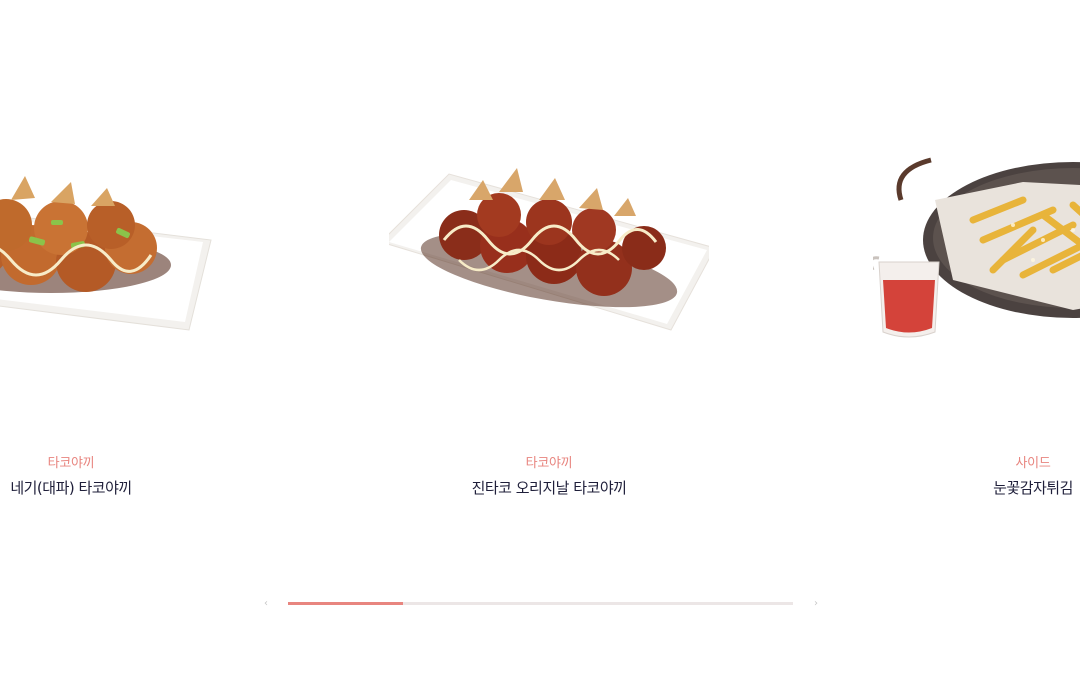 The image size is (1080, 688). Describe the element at coordinates (1033, 463) in the screenshot. I see `product-category: 사이드` at that location.